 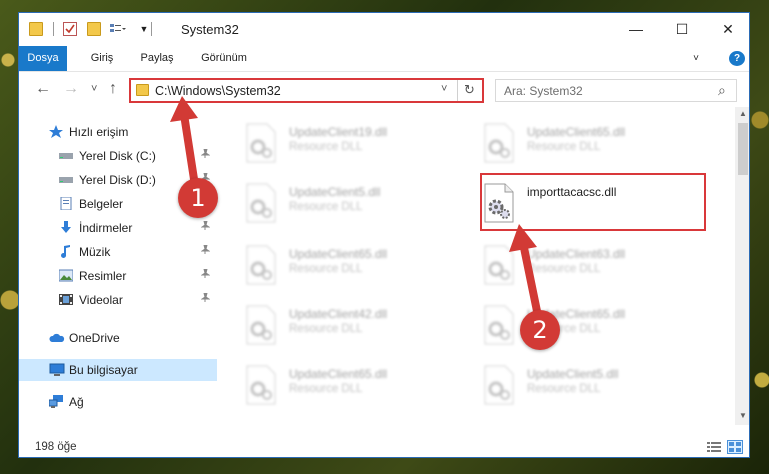 I want to click on customize-toolbar-icon: ▼, so click(x=144, y=29).